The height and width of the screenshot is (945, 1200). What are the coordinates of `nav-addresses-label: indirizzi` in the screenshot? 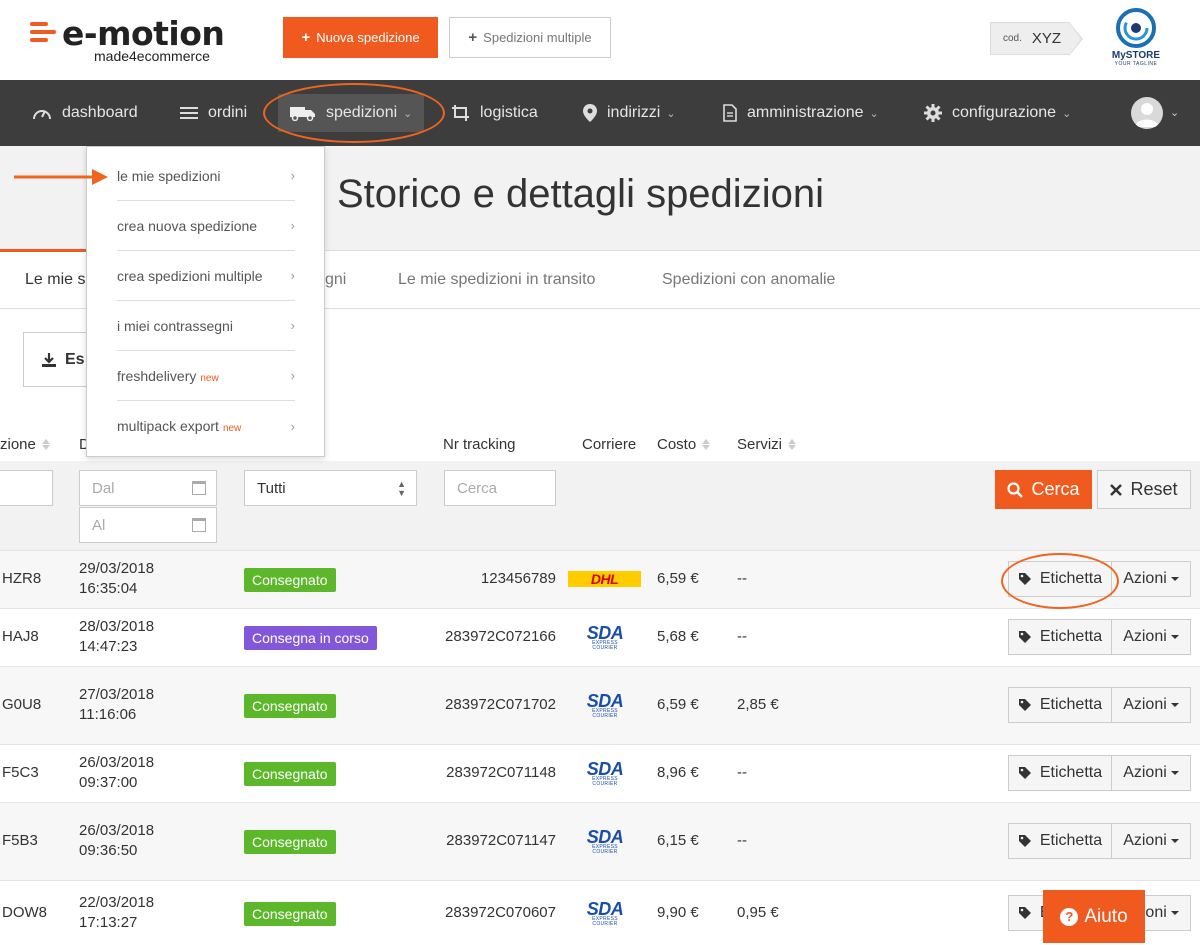 It's located at (634, 112).